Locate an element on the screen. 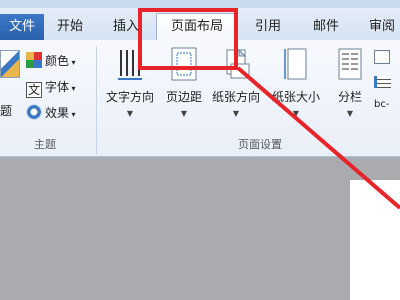 The height and width of the screenshot is (300, 400). tab-review: 审阅 is located at coordinates (381, 27).